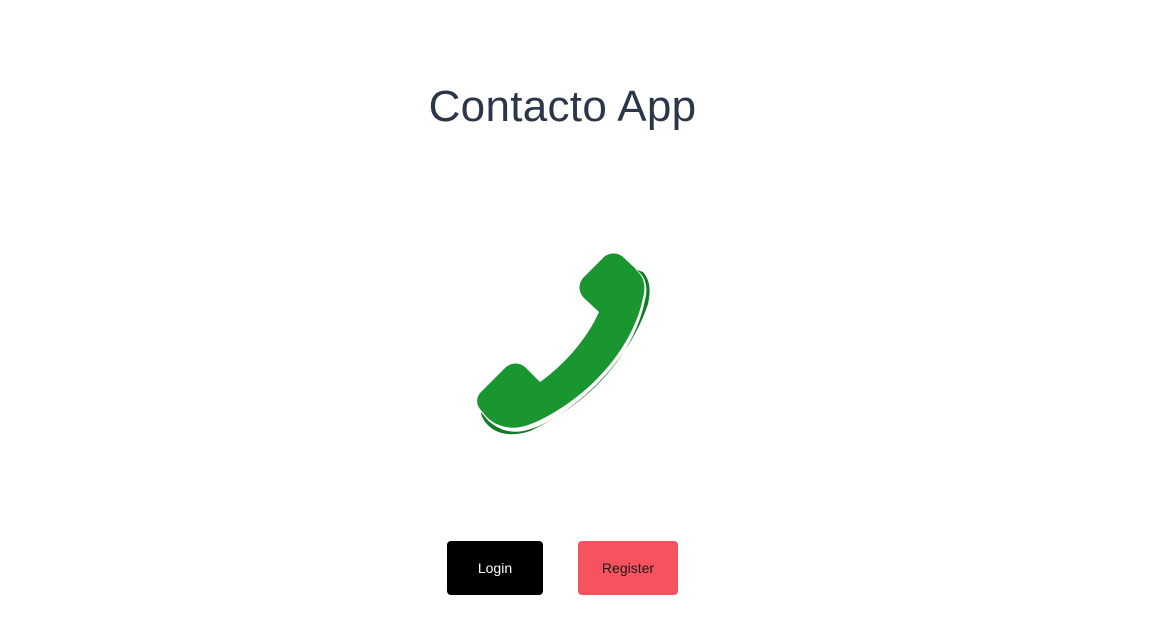 The height and width of the screenshot is (638, 1157). I want to click on login-button: Login, so click(495, 568).